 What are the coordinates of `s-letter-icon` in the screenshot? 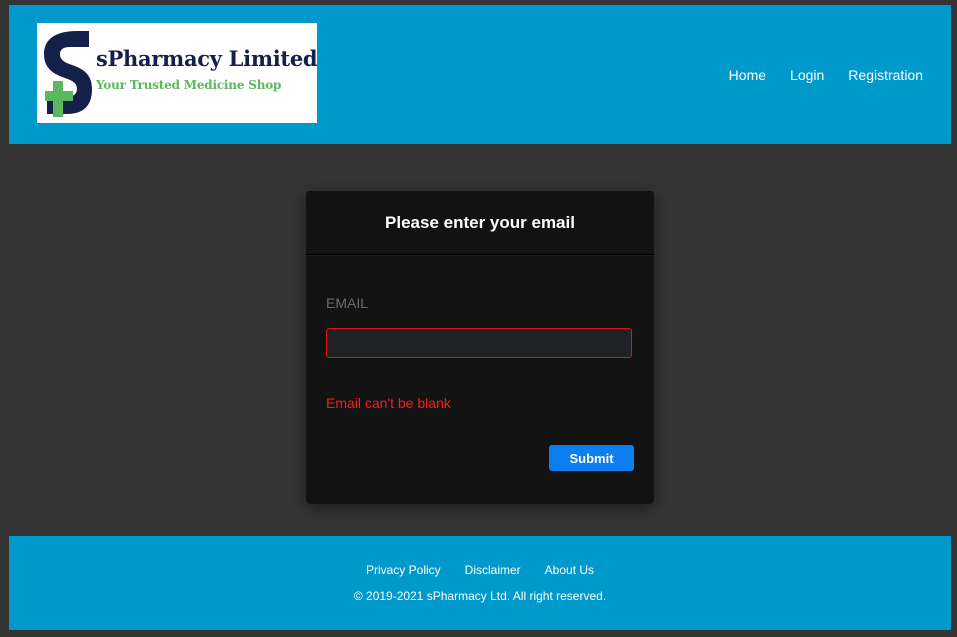 It's located at (68, 72).